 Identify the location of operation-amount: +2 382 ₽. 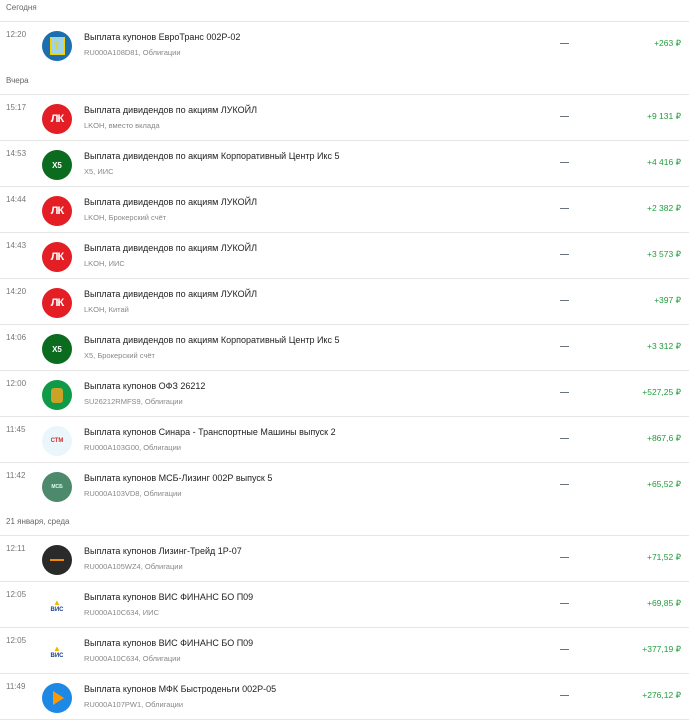
(663, 208).